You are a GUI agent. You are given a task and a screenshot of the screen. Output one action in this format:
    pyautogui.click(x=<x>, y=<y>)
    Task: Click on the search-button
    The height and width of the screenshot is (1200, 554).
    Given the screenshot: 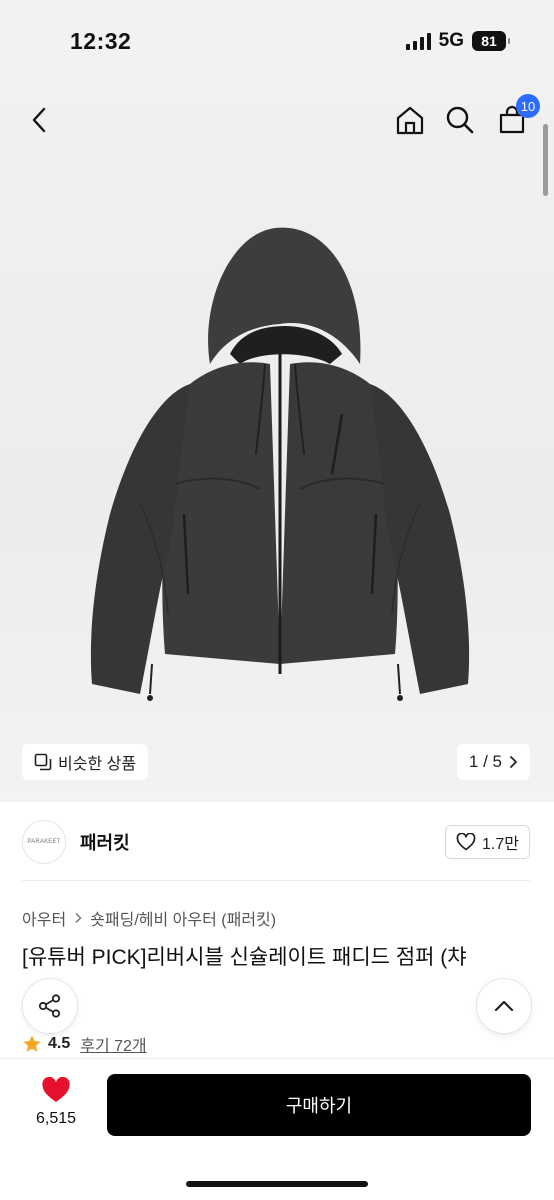 What is the action you would take?
    pyautogui.click(x=460, y=120)
    